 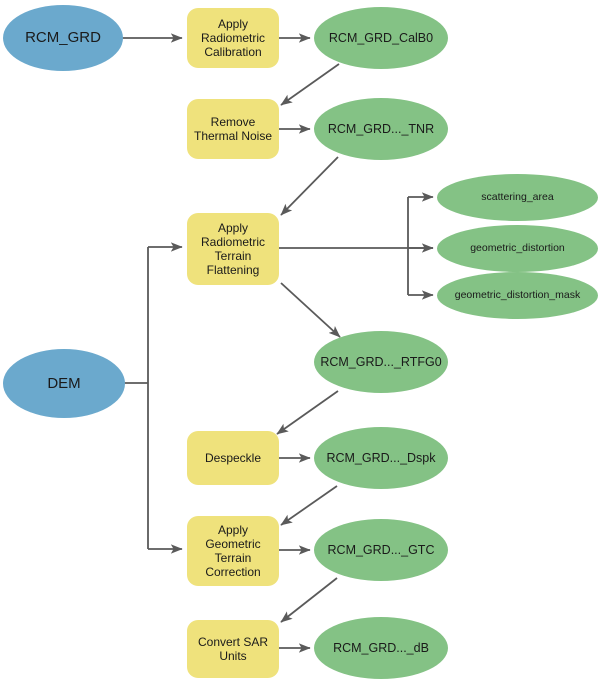 I want to click on node-rcm-grd-calb0: RCM_GRD_CalB0, so click(x=381, y=38).